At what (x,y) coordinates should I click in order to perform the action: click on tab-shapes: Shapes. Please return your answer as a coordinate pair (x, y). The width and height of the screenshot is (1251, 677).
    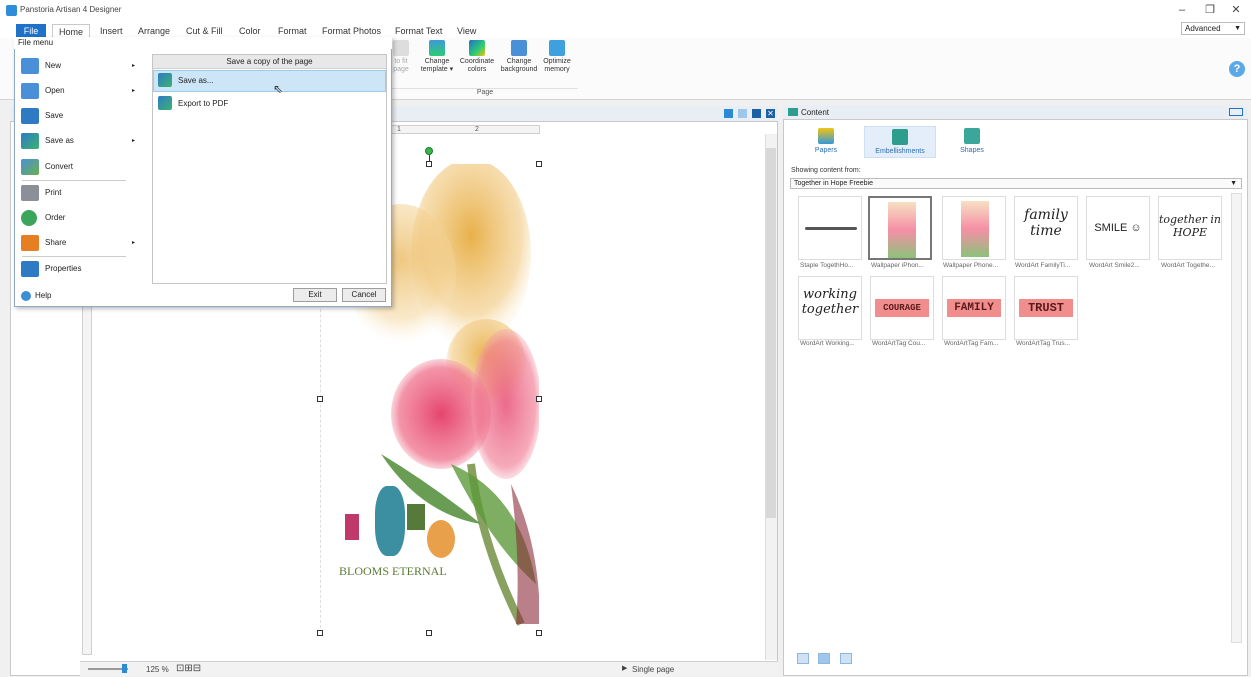
    Looking at the image, I should click on (972, 142).